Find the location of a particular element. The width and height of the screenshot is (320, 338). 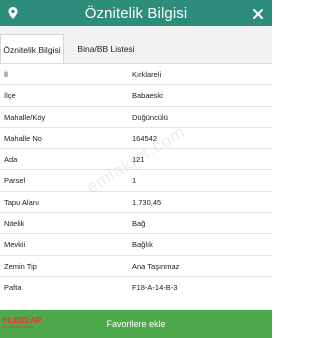

row-value: 1 is located at coordinates (134, 181).